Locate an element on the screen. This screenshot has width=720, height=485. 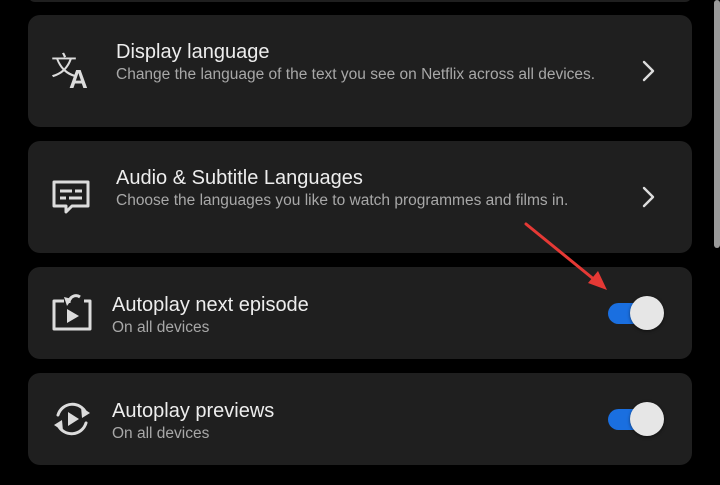
autoplay-previews-title: Autoplay previews is located at coordinates (193, 411).